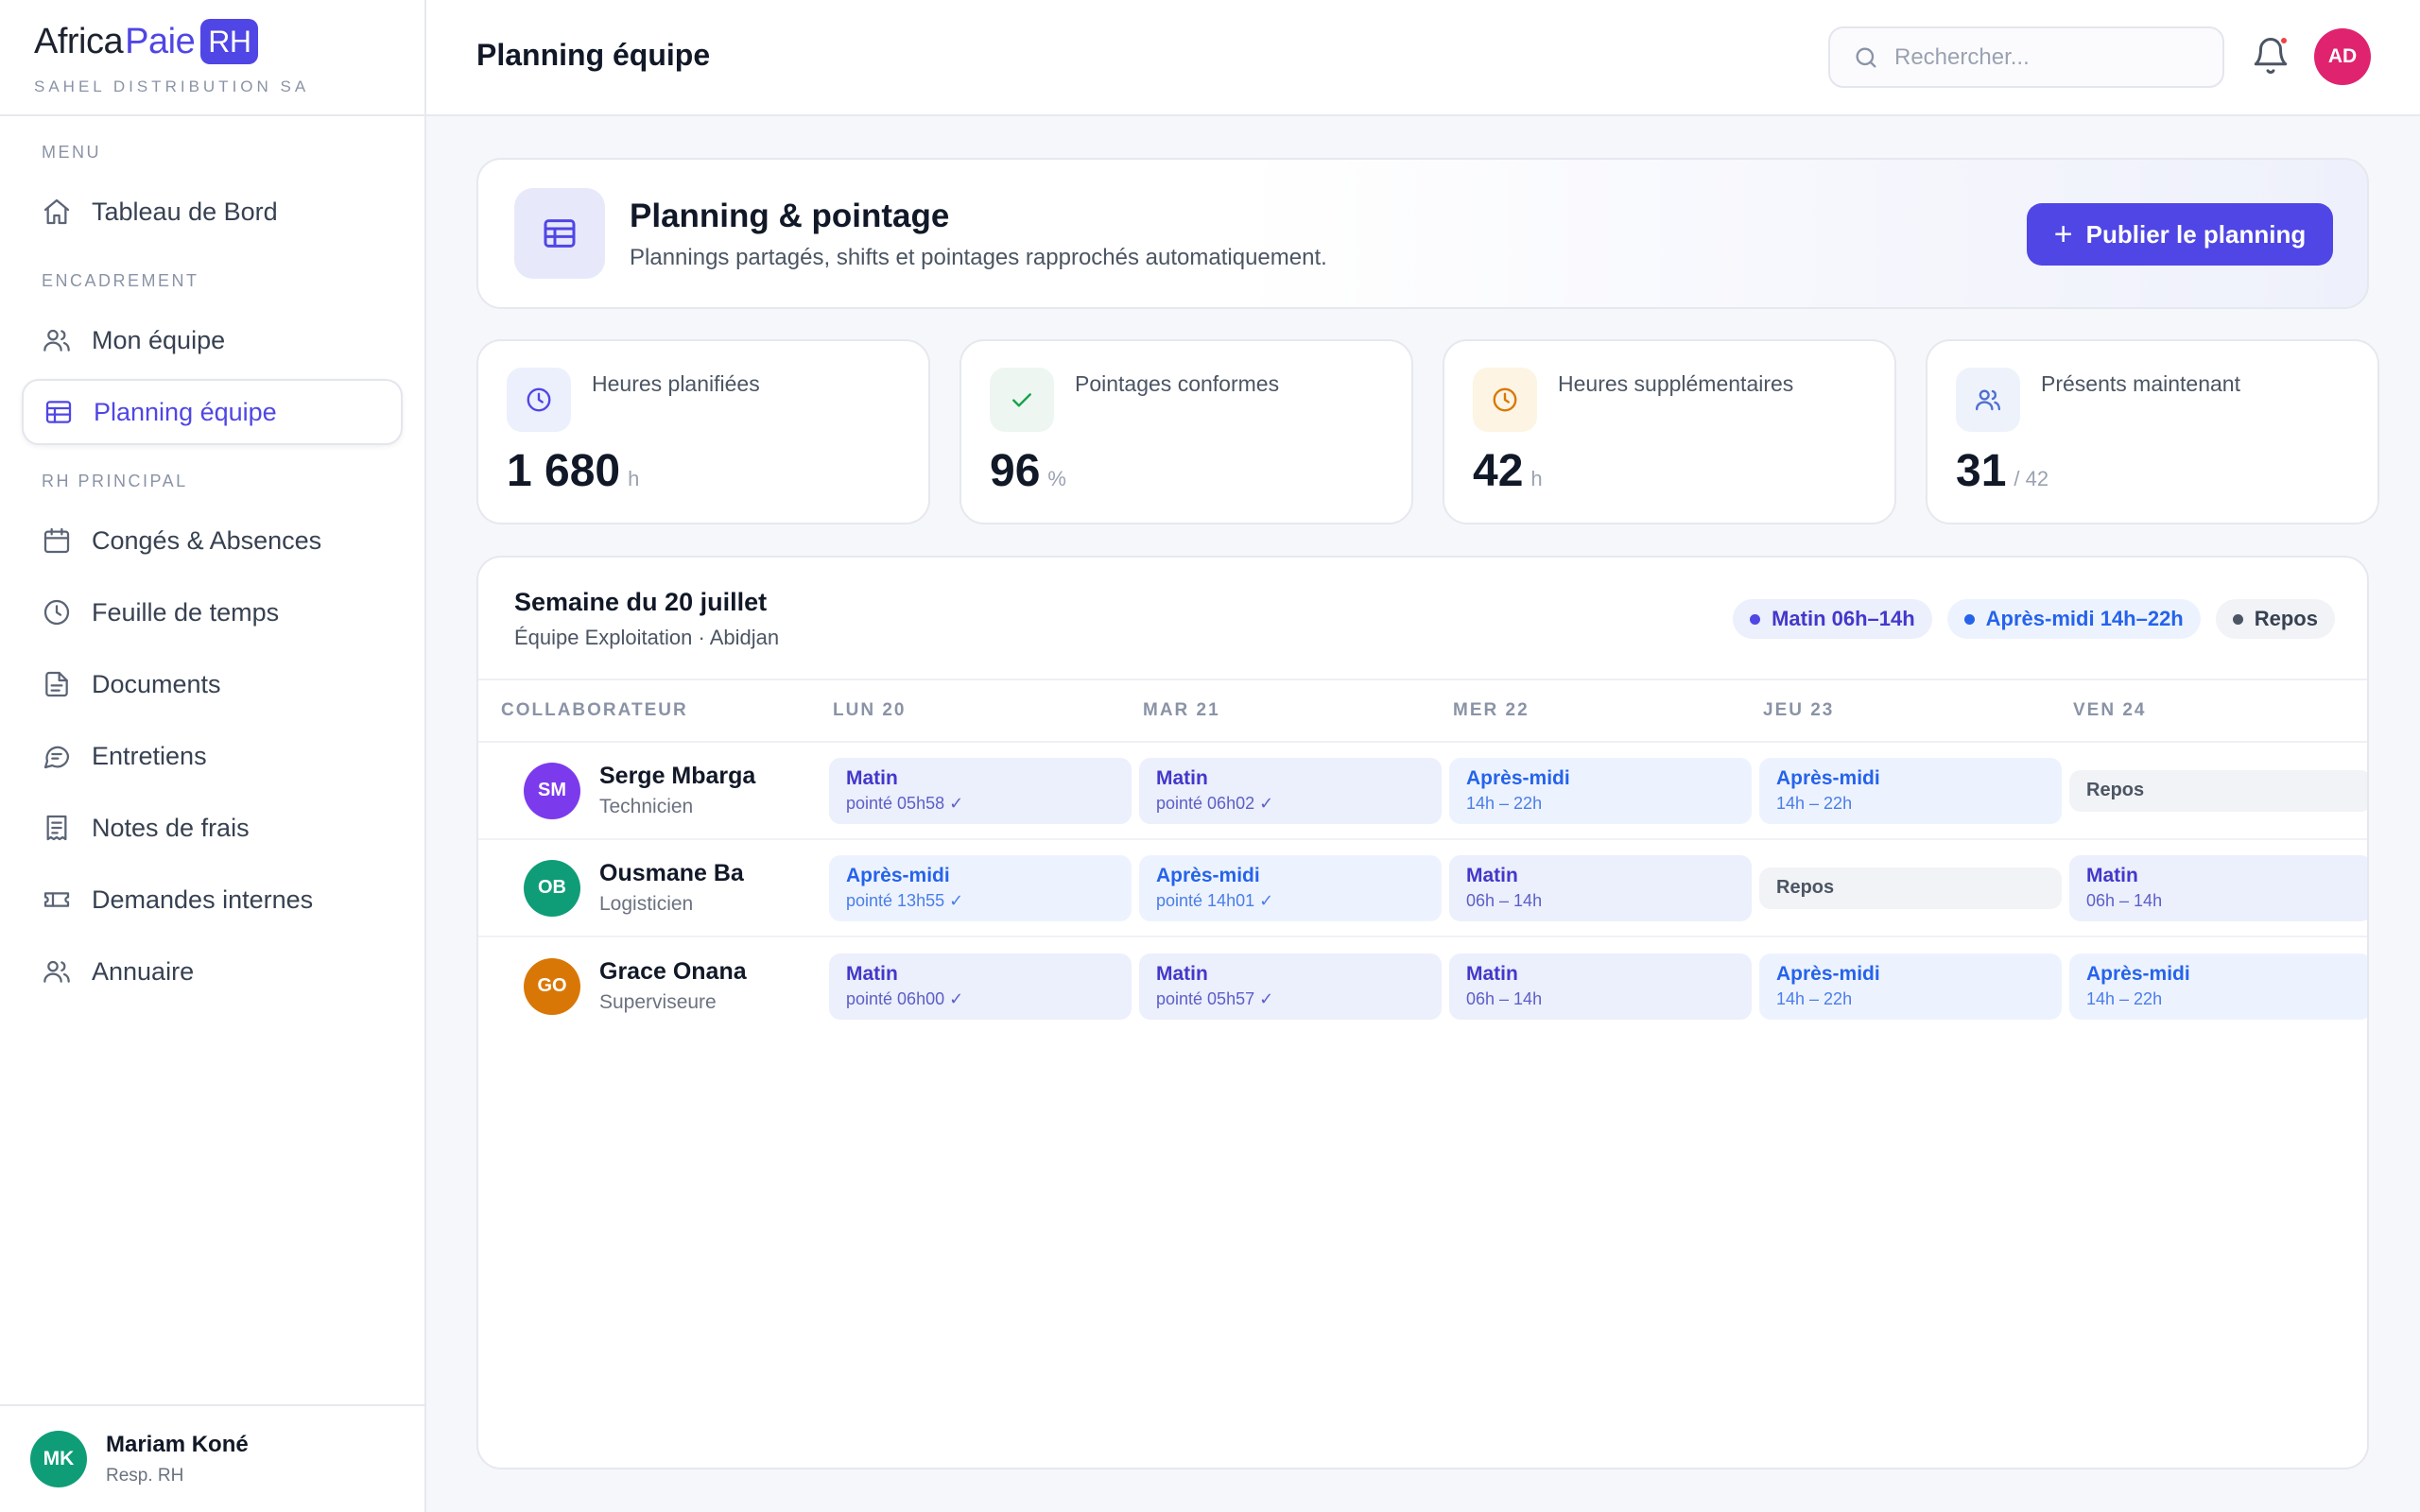 The width and height of the screenshot is (2420, 1512). Describe the element at coordinates (1799, 710) in the screenshot. I see `column-header: JEU 23` at that location.